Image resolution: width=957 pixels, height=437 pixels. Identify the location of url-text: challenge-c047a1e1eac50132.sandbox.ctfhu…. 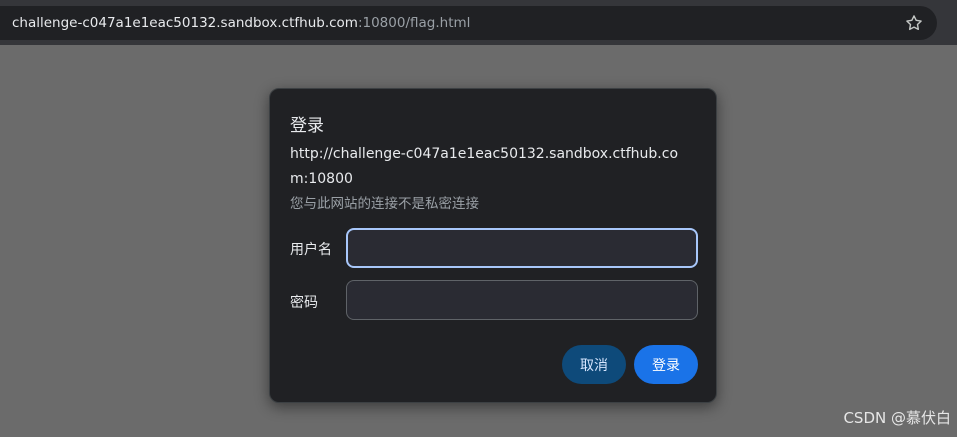
(241, 23).